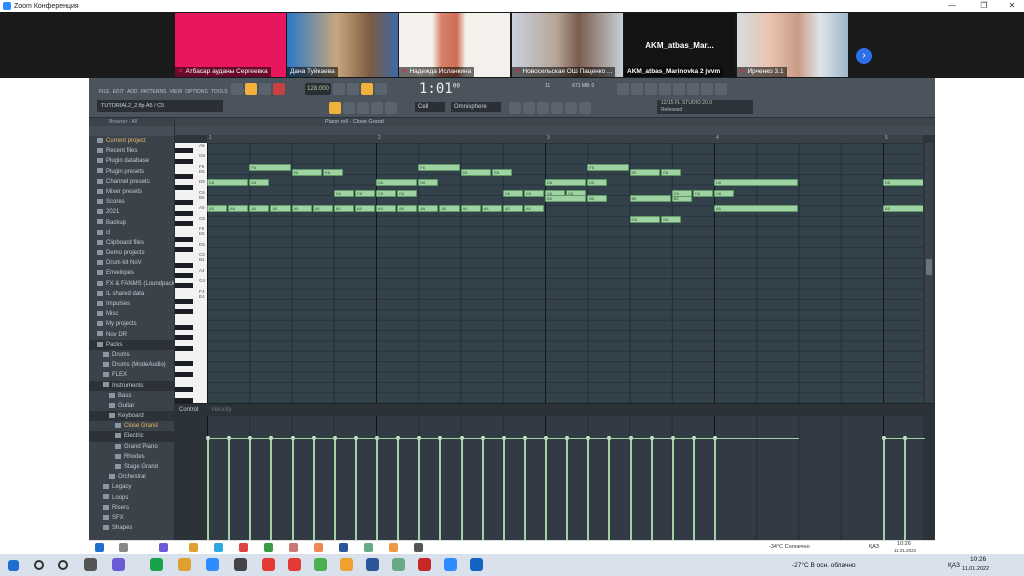 The height and width of the screenshot is (576, 1024). I want to click on clock-time: 10:26, so click(978, 559).